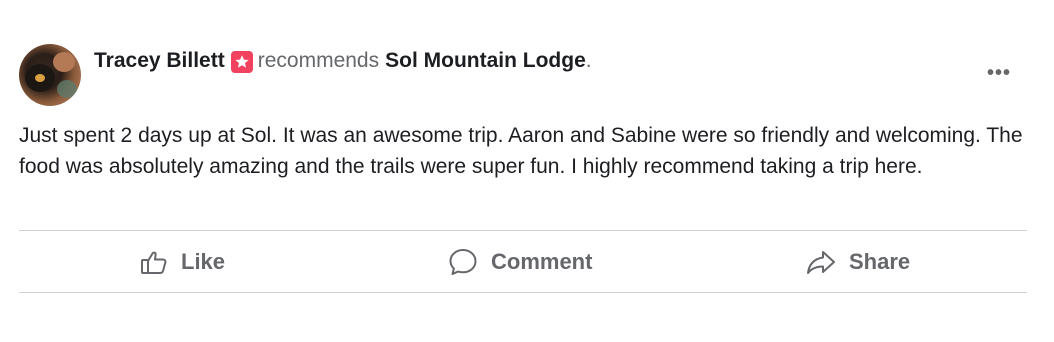 This screenshot has width=1054, height=342. What do you see at coordinates (999, 73) in the screenshot?
I see `more-options-icon: •••` at bounding box center [999, 73].